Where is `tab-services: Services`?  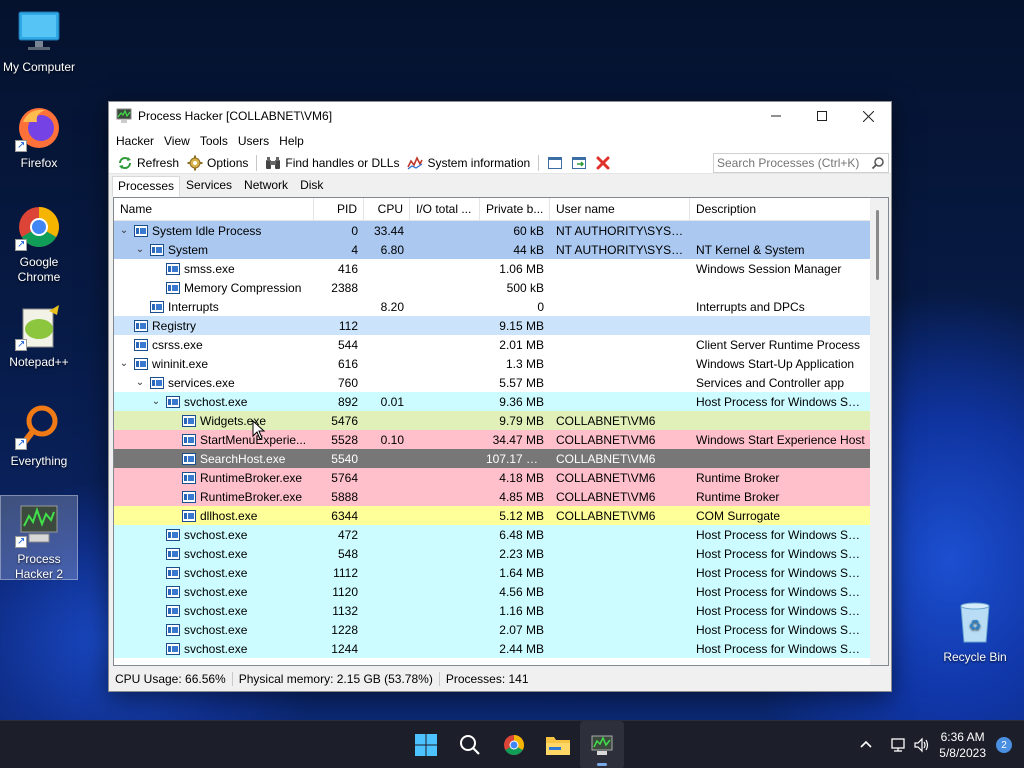
tab-services: Services is located at coordinates (209, 185).